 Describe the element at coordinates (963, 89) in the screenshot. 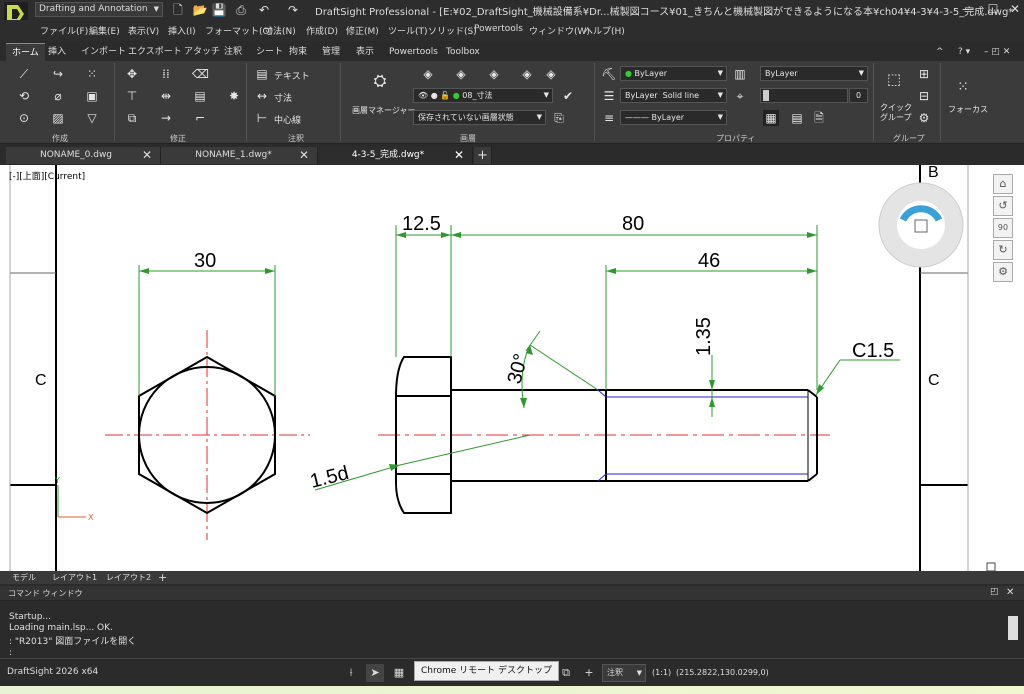

I see `focus-icon: ⁙` at that location.